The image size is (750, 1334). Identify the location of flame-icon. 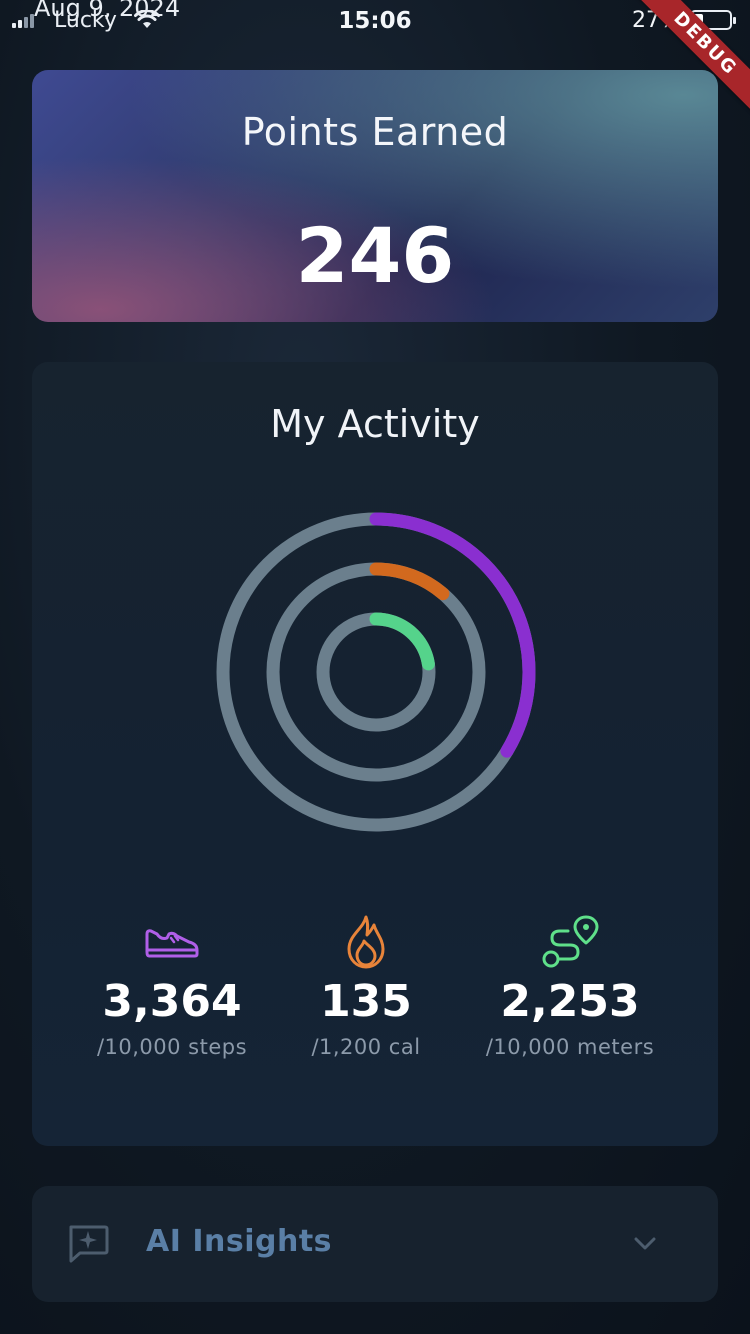
(366, 942).